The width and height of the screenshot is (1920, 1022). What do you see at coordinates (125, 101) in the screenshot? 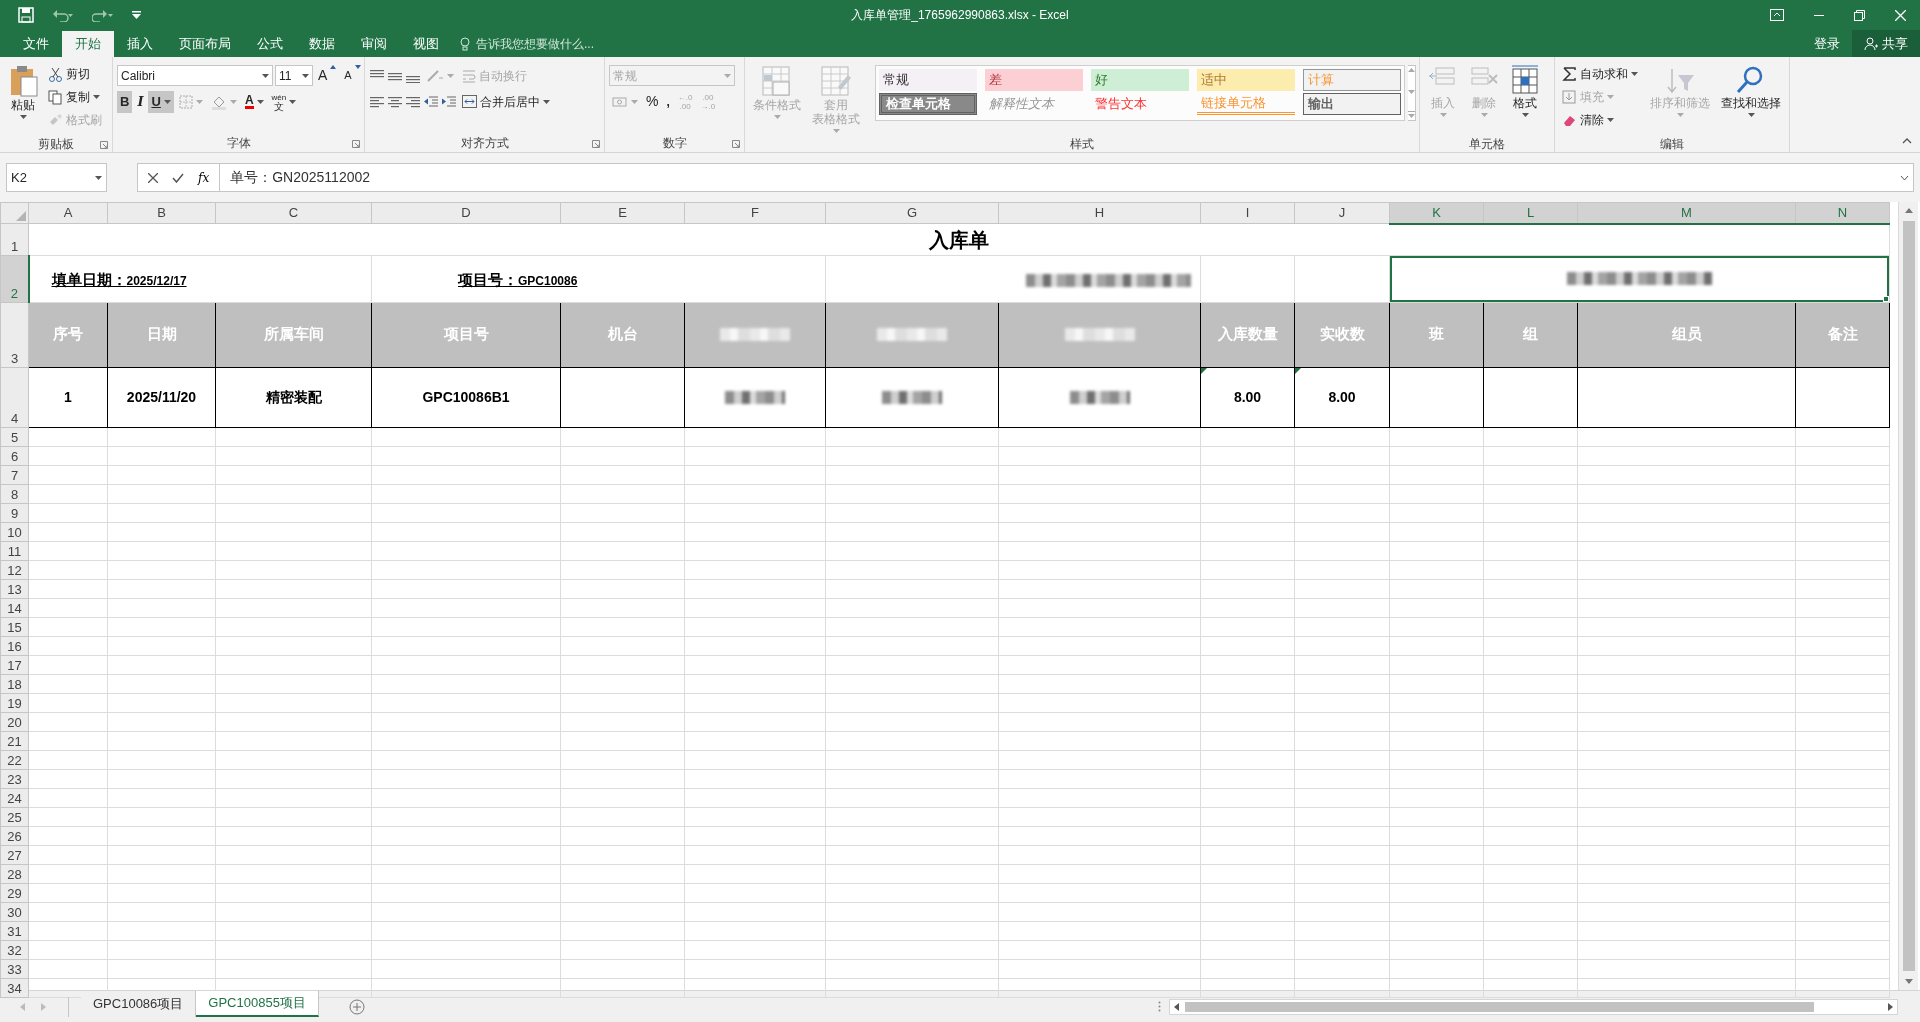
I see `bold-button: B` at bounding box center [125, 101].